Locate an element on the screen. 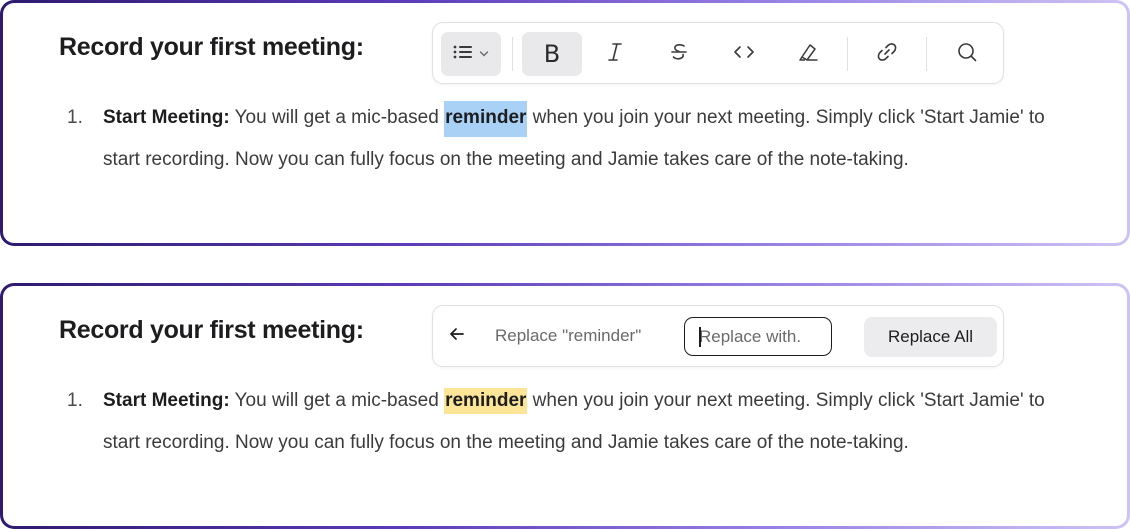 The image size is (1130, 529). code-button is located at coordinates (744, 54).